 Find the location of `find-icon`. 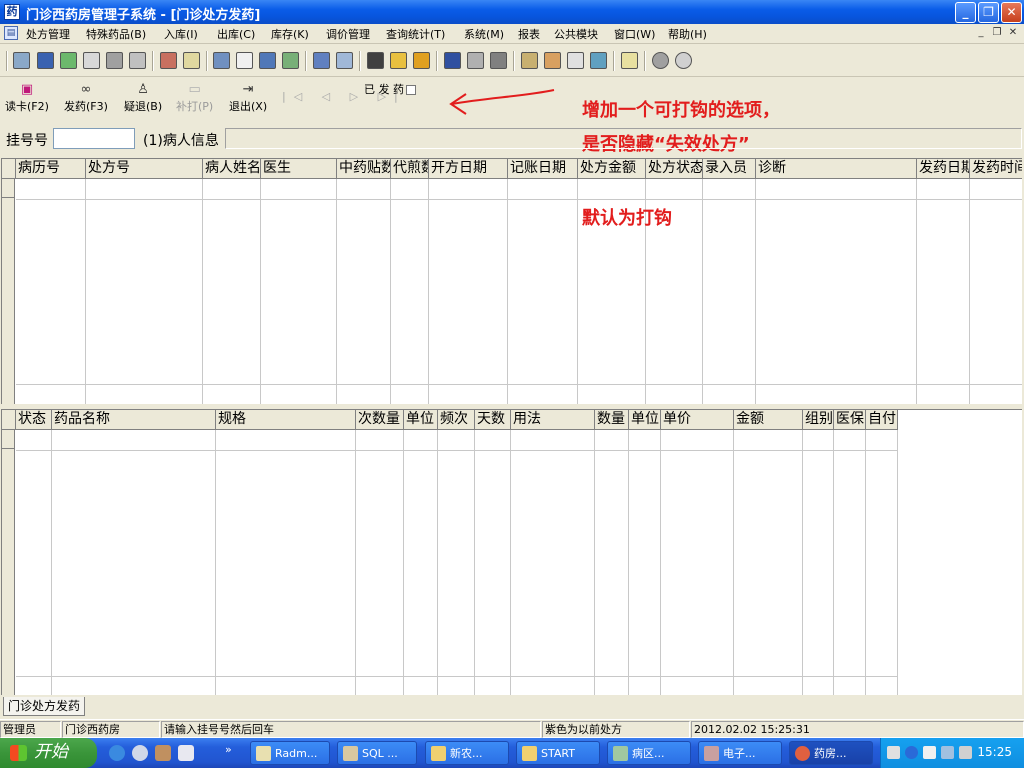

find-icon is located at coordinates (475, 60).